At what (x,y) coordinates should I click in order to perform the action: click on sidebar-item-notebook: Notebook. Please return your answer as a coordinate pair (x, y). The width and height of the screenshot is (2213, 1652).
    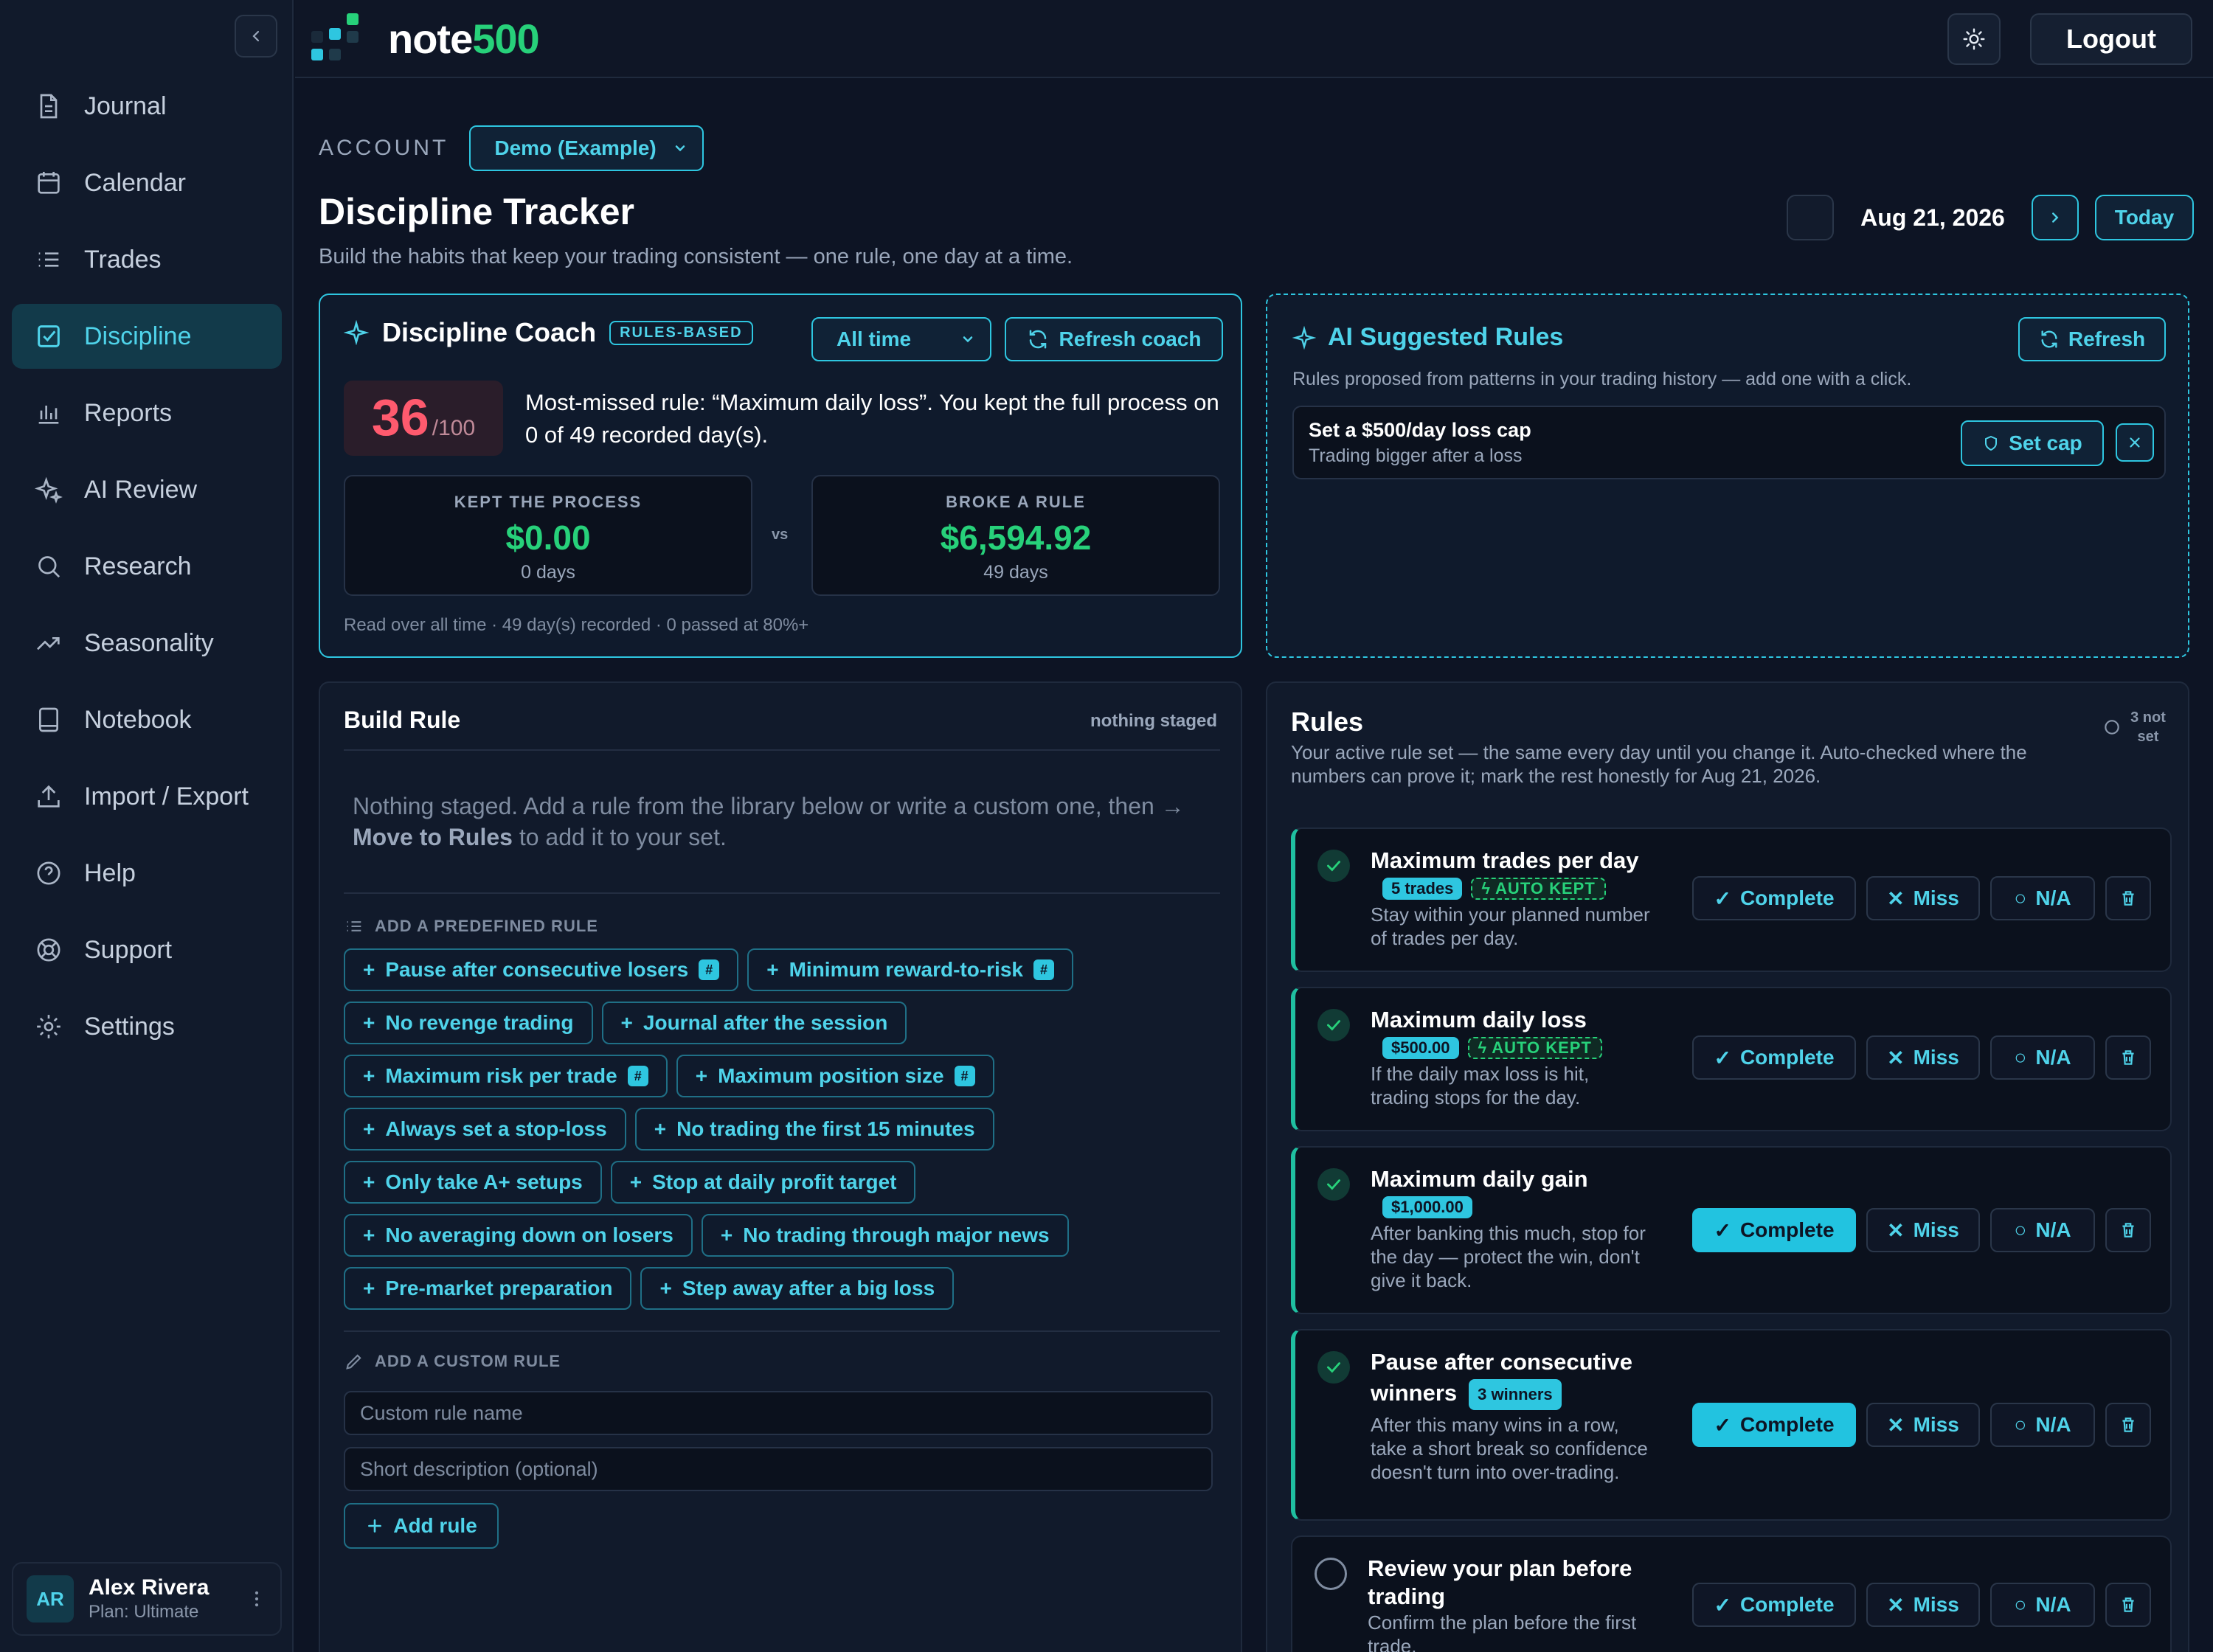
    Looking at the image, I should click on (147, 719).